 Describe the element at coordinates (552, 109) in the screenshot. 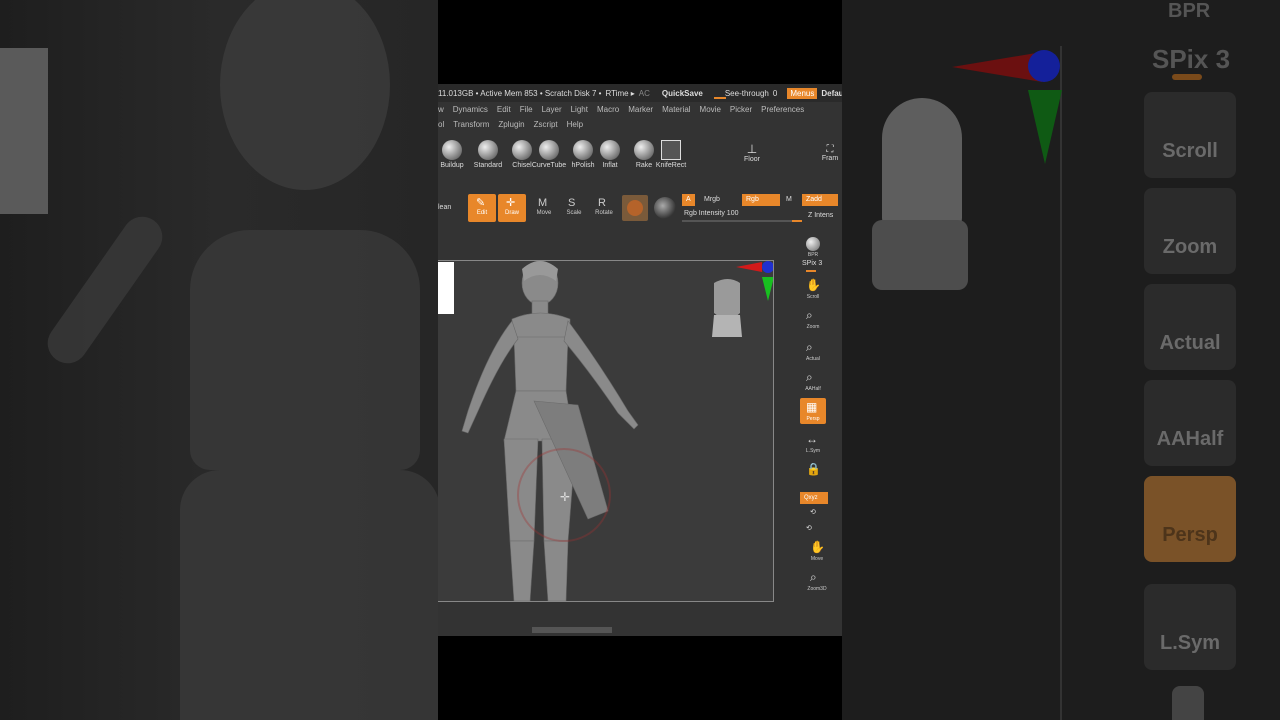

I see `menu-item: Layer` at that location.